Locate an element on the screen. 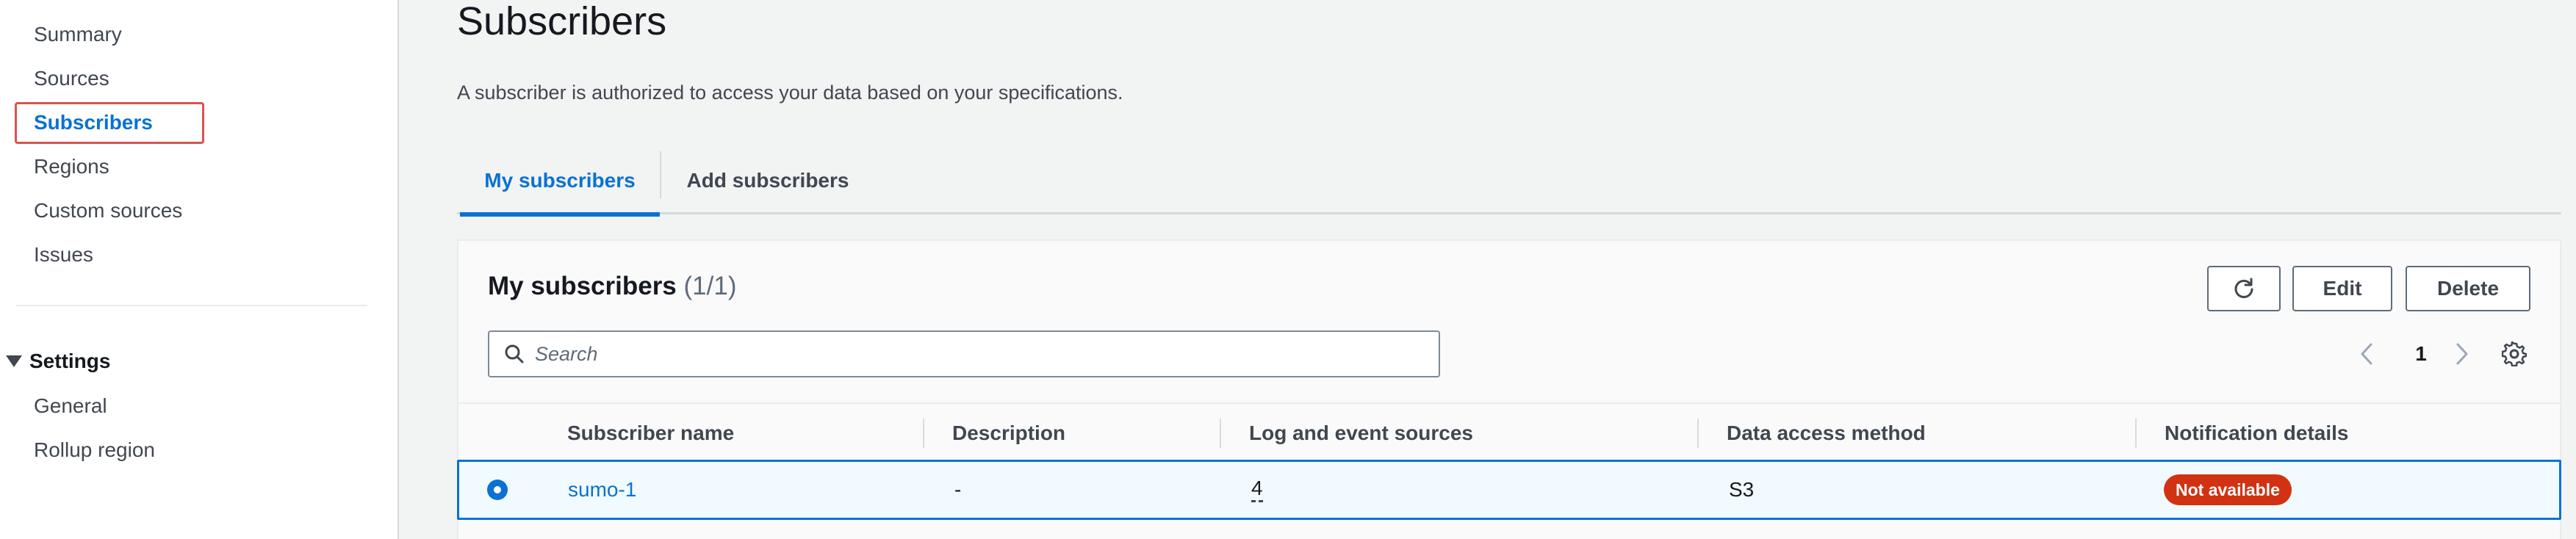 This screenshot has width=2576, height=539. delete-button: Delete is located at coordinates (2468, 288).